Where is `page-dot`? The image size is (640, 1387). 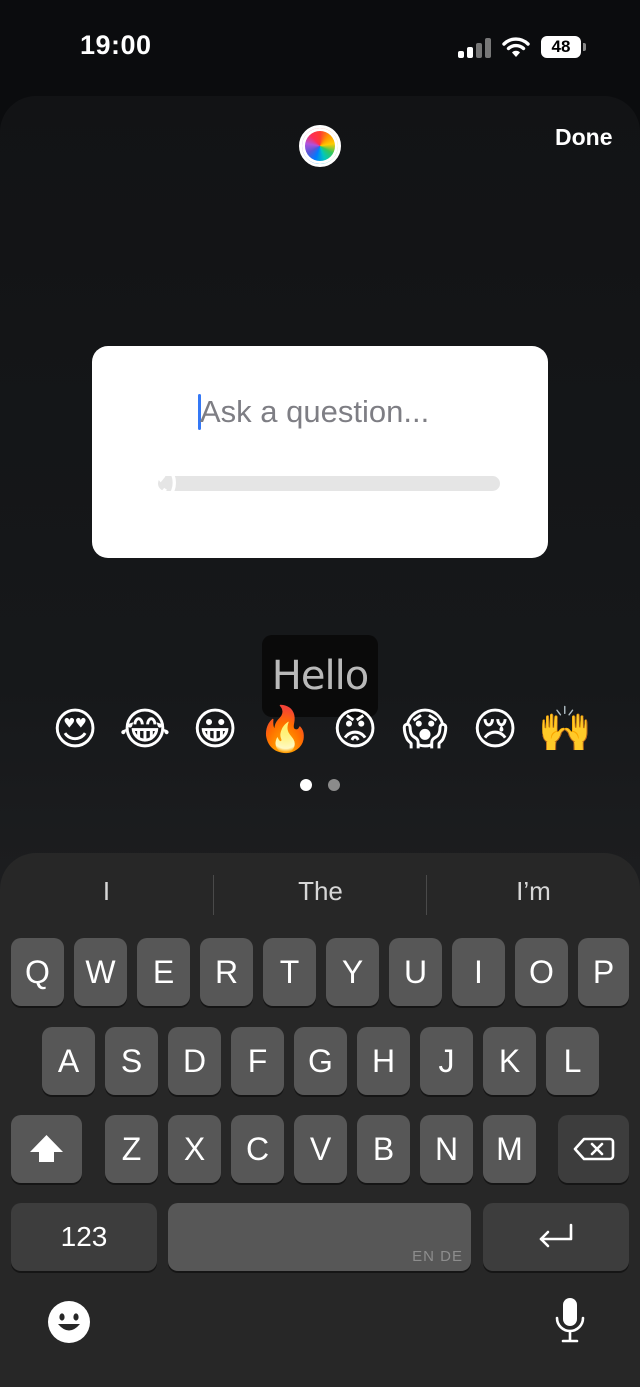
page-dot is located at coordinates (334, 785).